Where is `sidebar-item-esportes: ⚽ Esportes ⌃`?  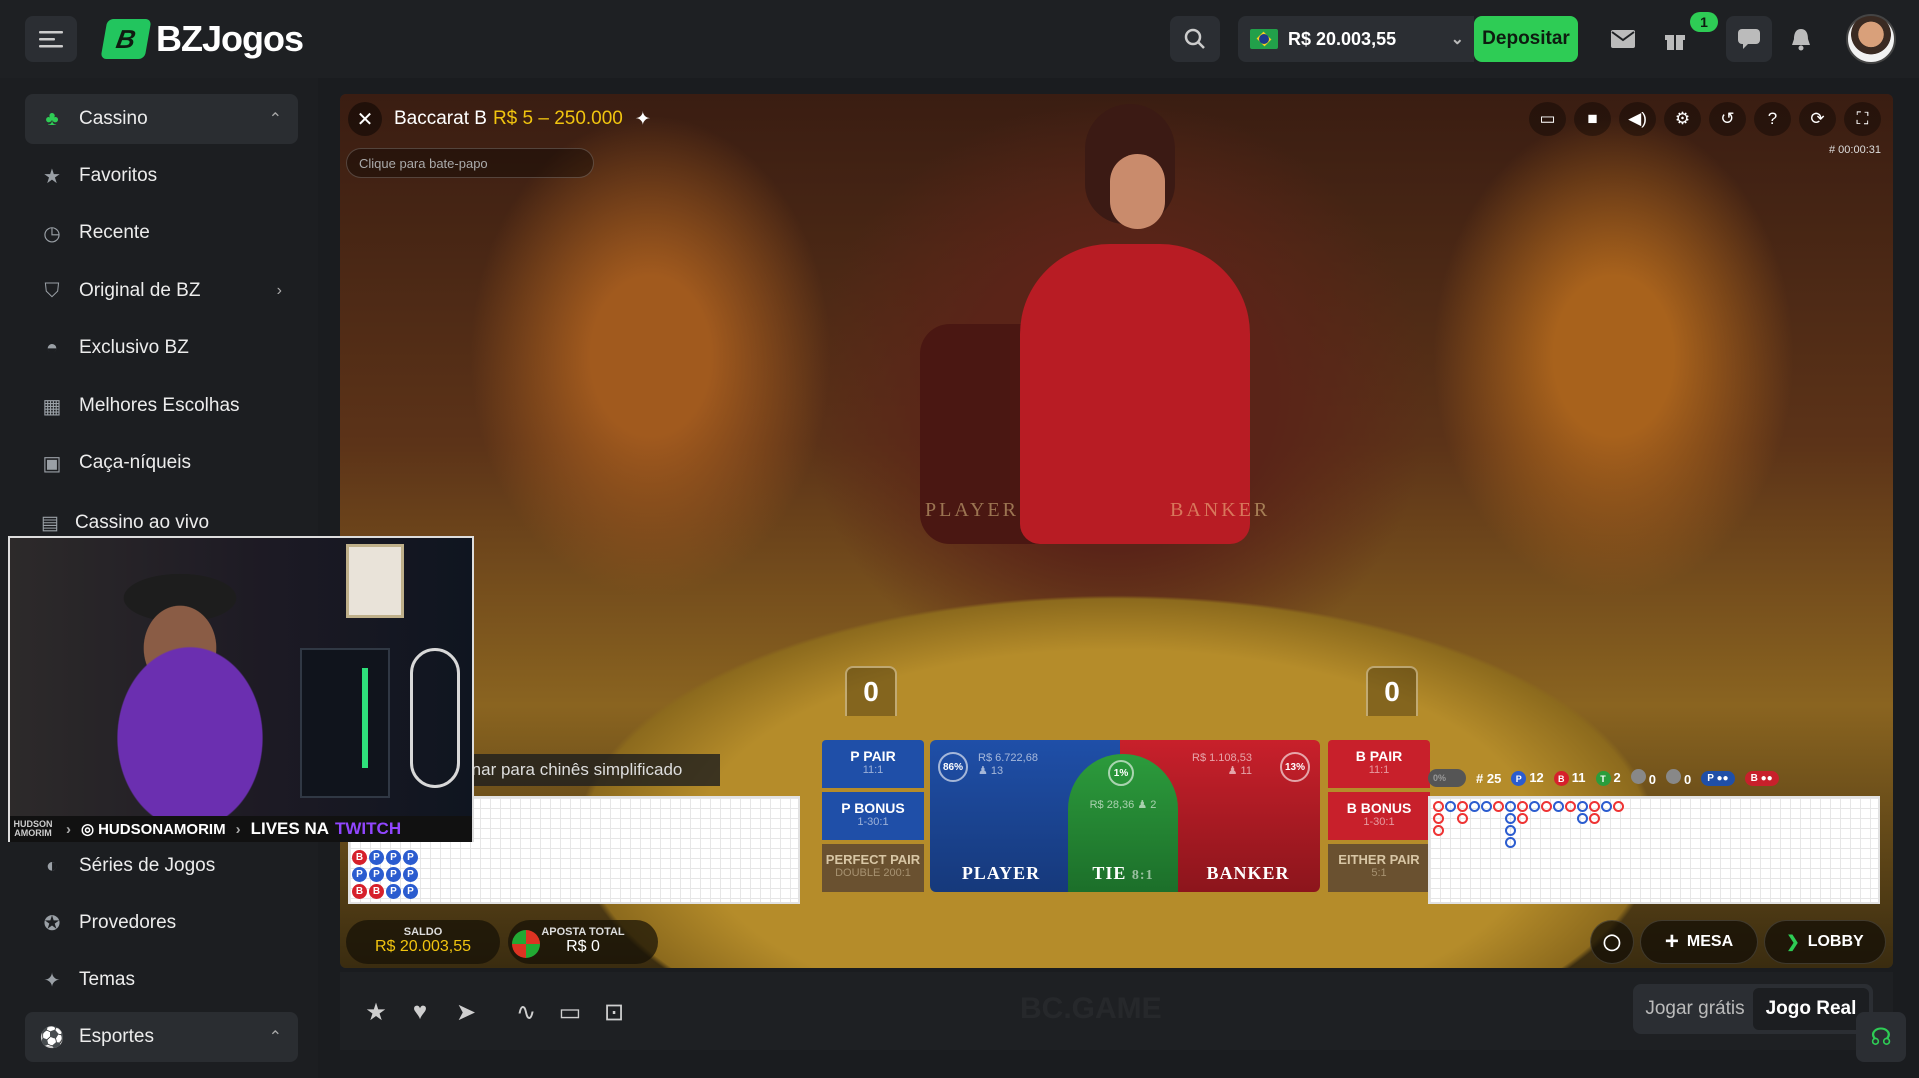
sidebar-item-esportes: ⚽ Esportes ⌃ is located at coordinates (161, 1037).